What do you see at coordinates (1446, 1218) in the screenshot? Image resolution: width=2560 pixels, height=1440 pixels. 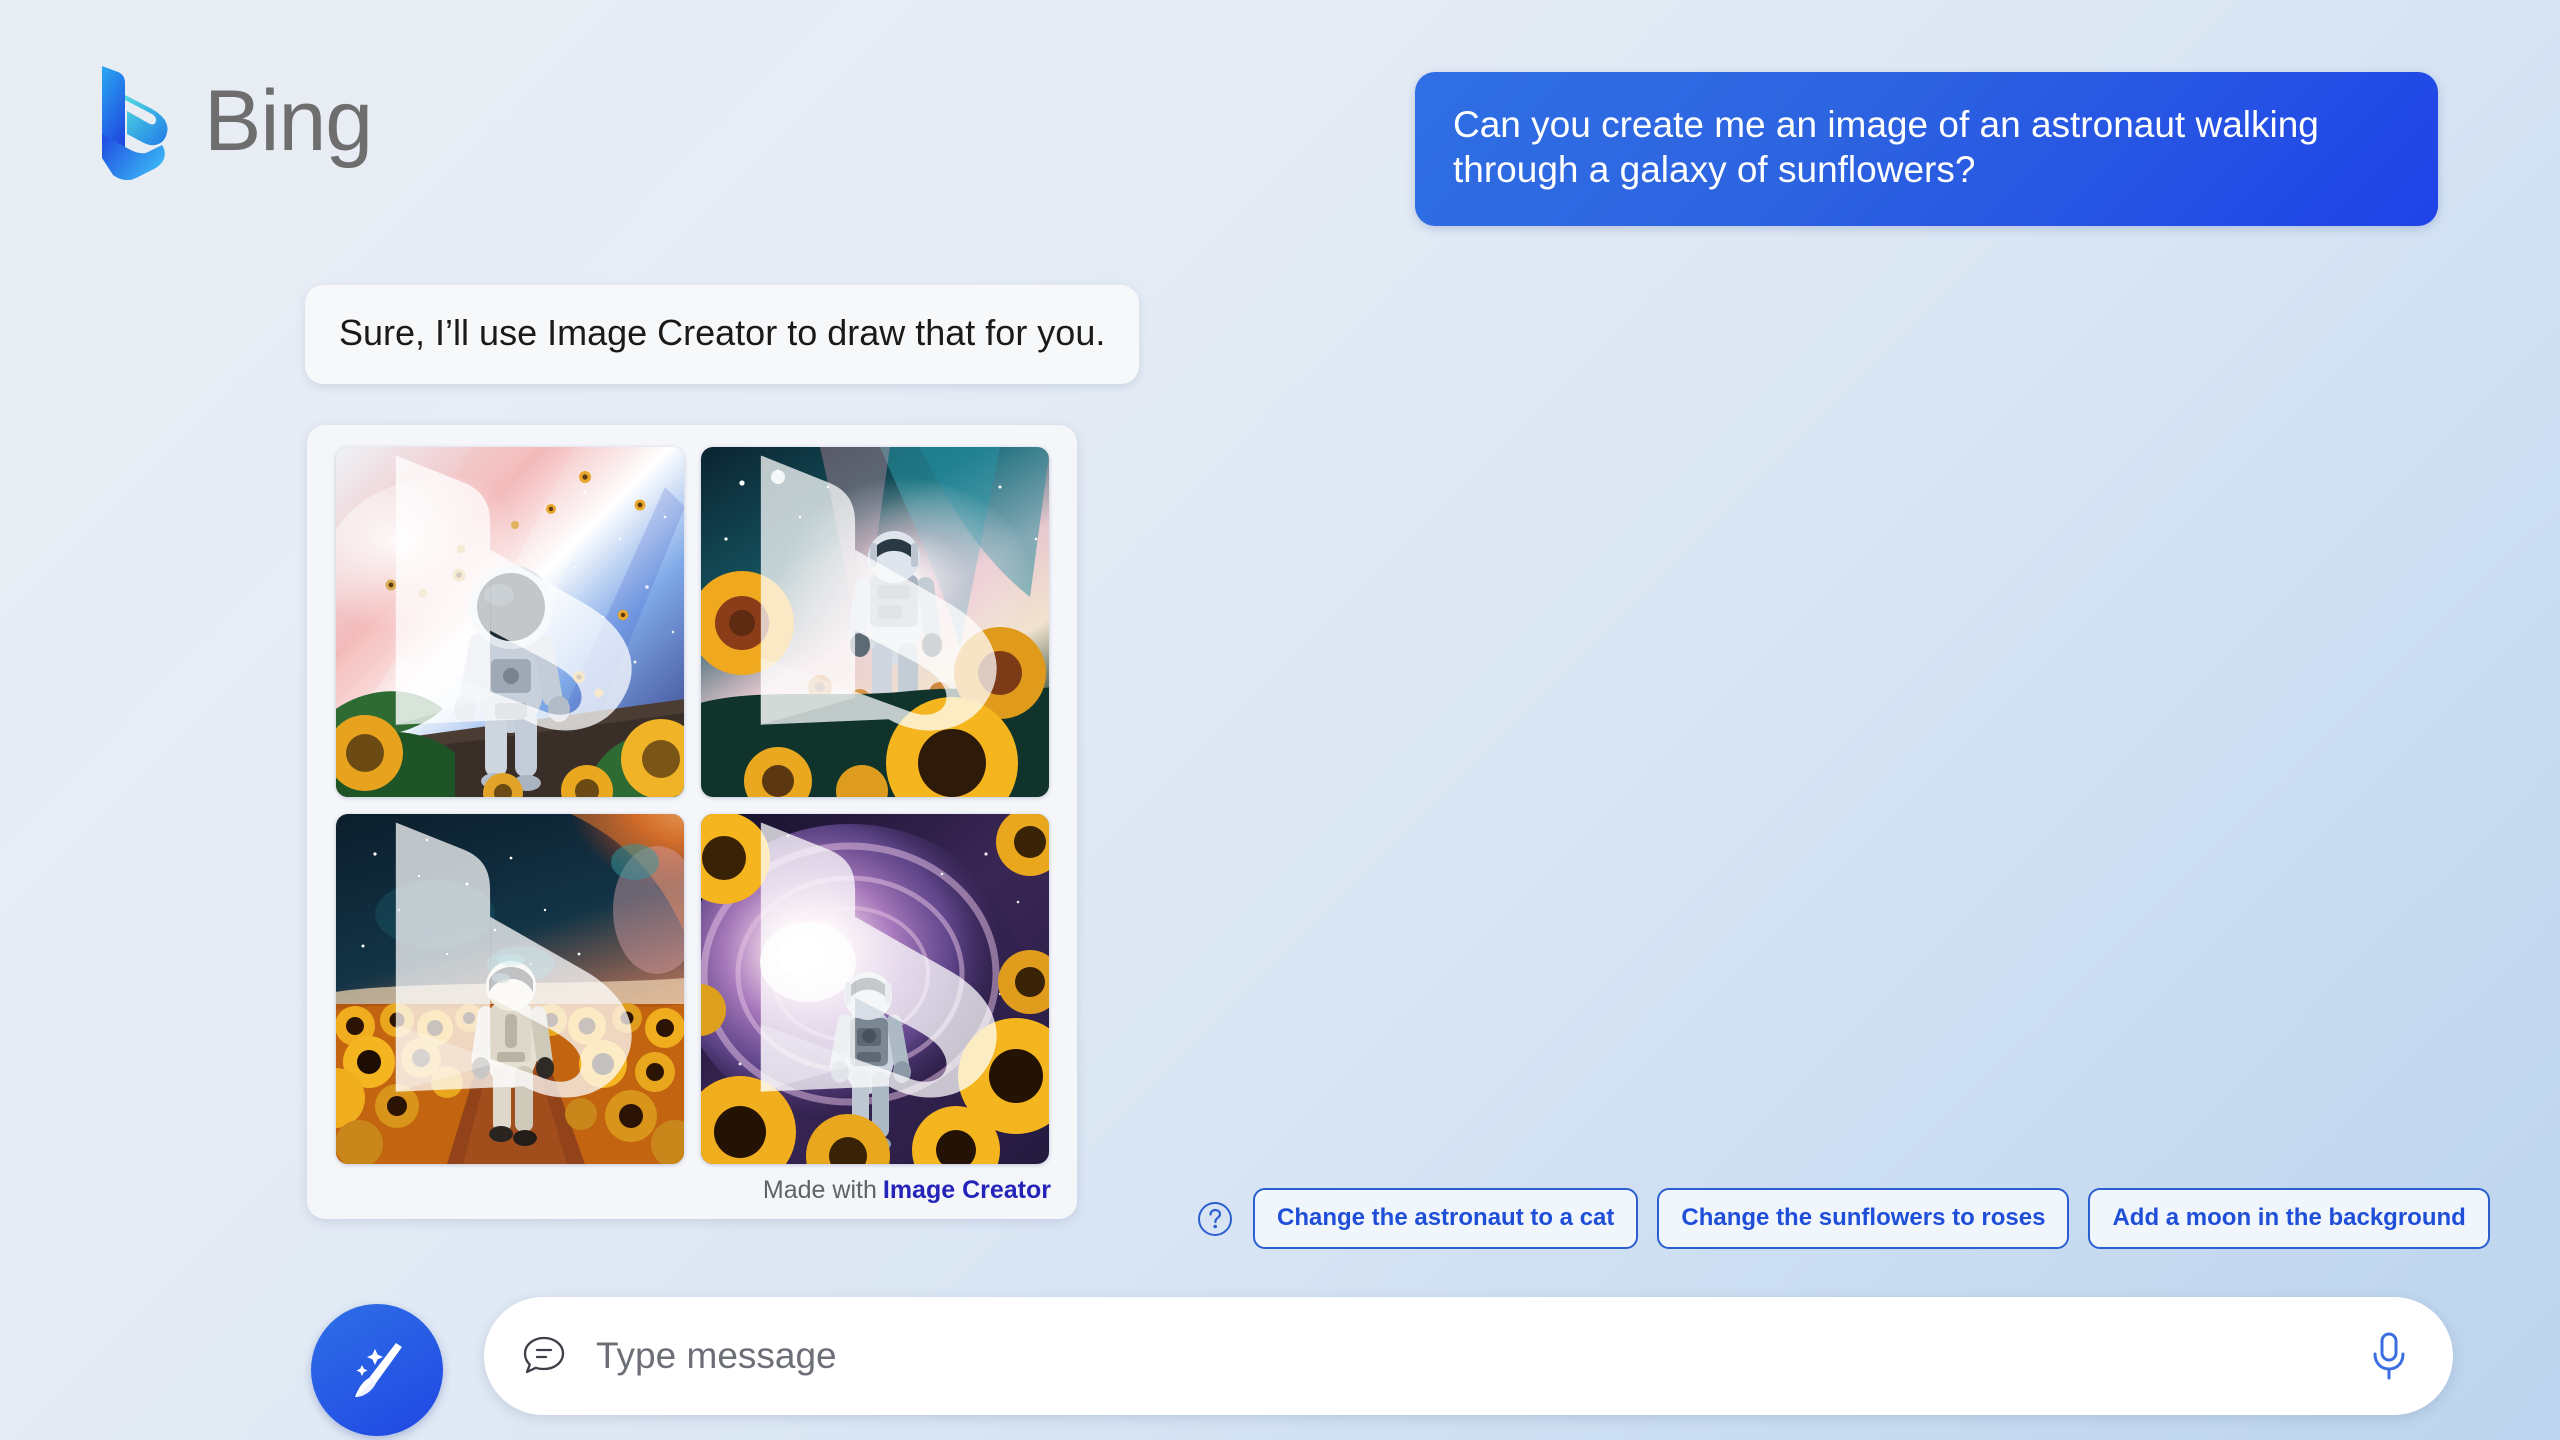 I see `suggestion-chip-change-astronaut: Change the astronaut to a cat` at bounding box center [1446, 1218].